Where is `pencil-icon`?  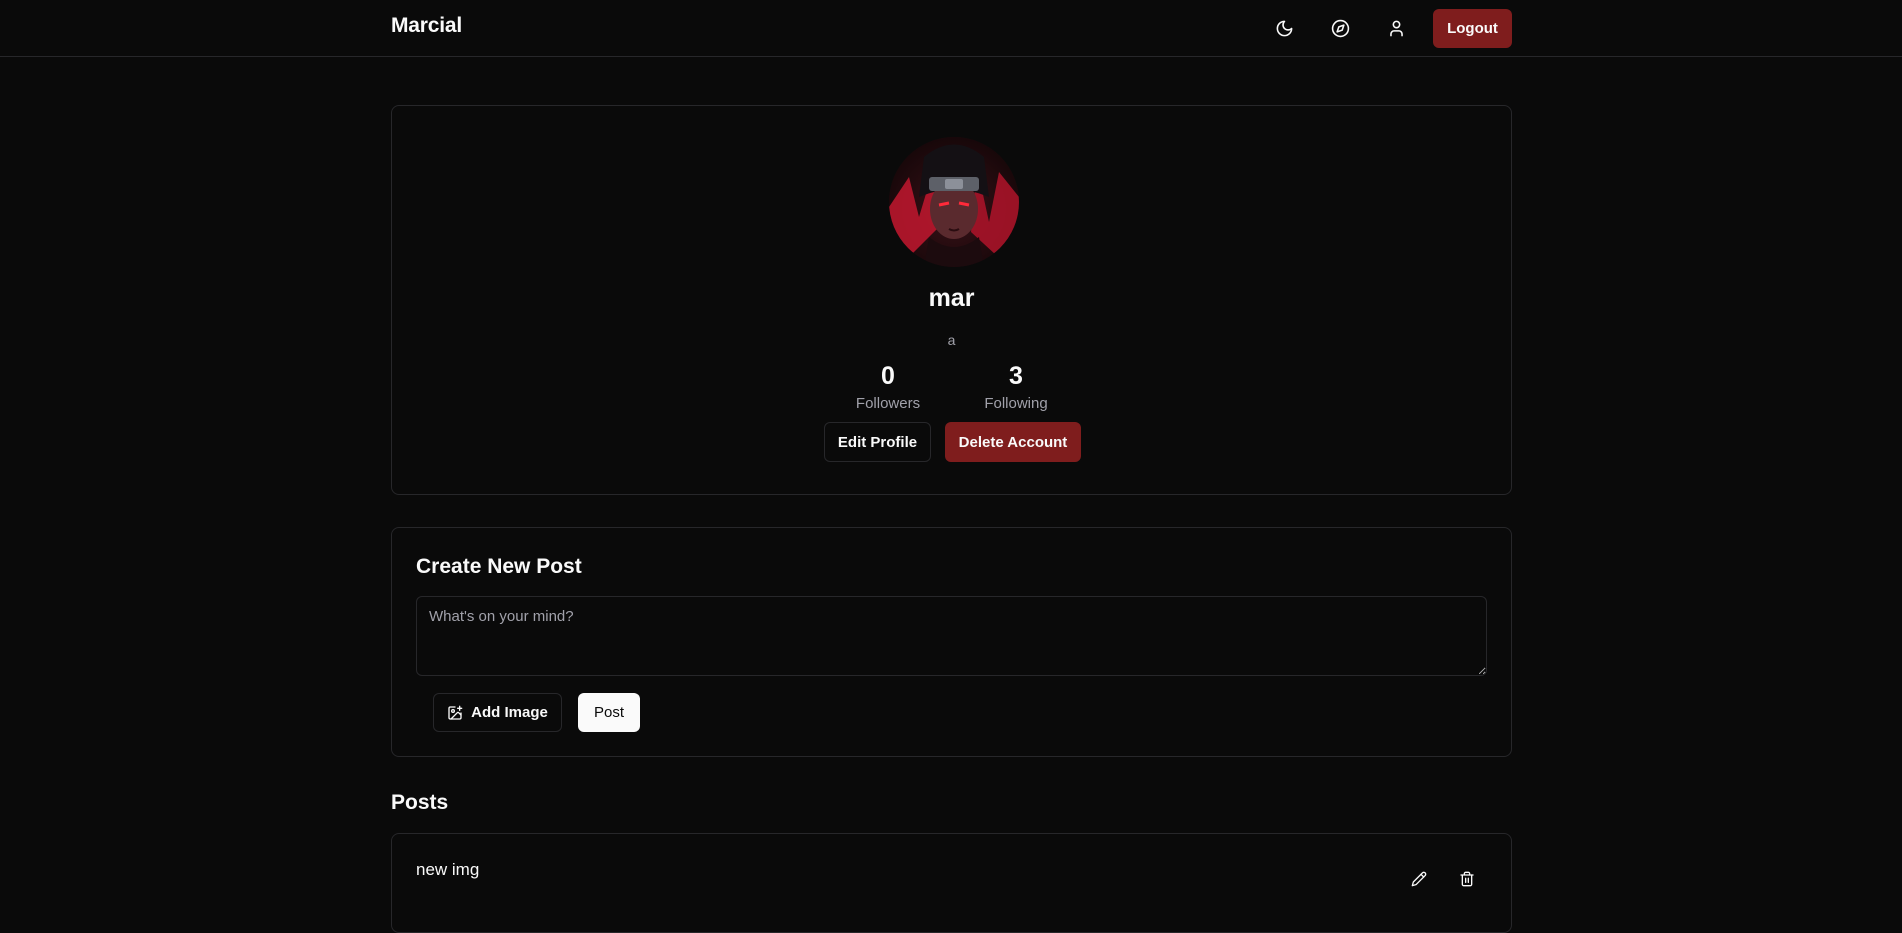 pencil-icon is located at coordinates (1419, 879).